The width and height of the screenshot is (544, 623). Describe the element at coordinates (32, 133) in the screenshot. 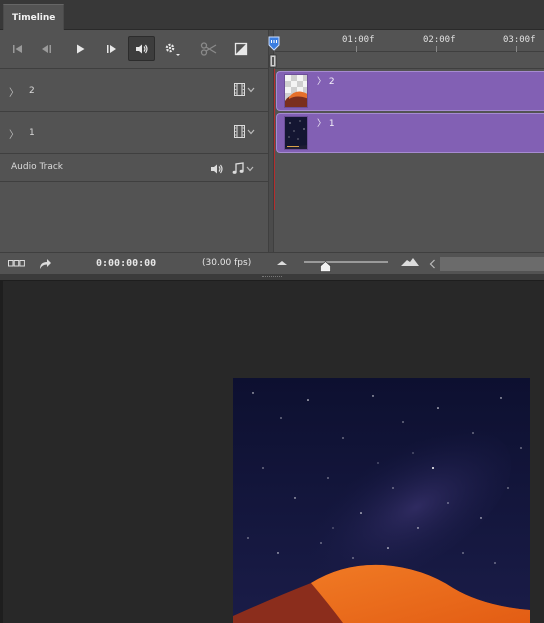

I see `track-name: 1` at that location.